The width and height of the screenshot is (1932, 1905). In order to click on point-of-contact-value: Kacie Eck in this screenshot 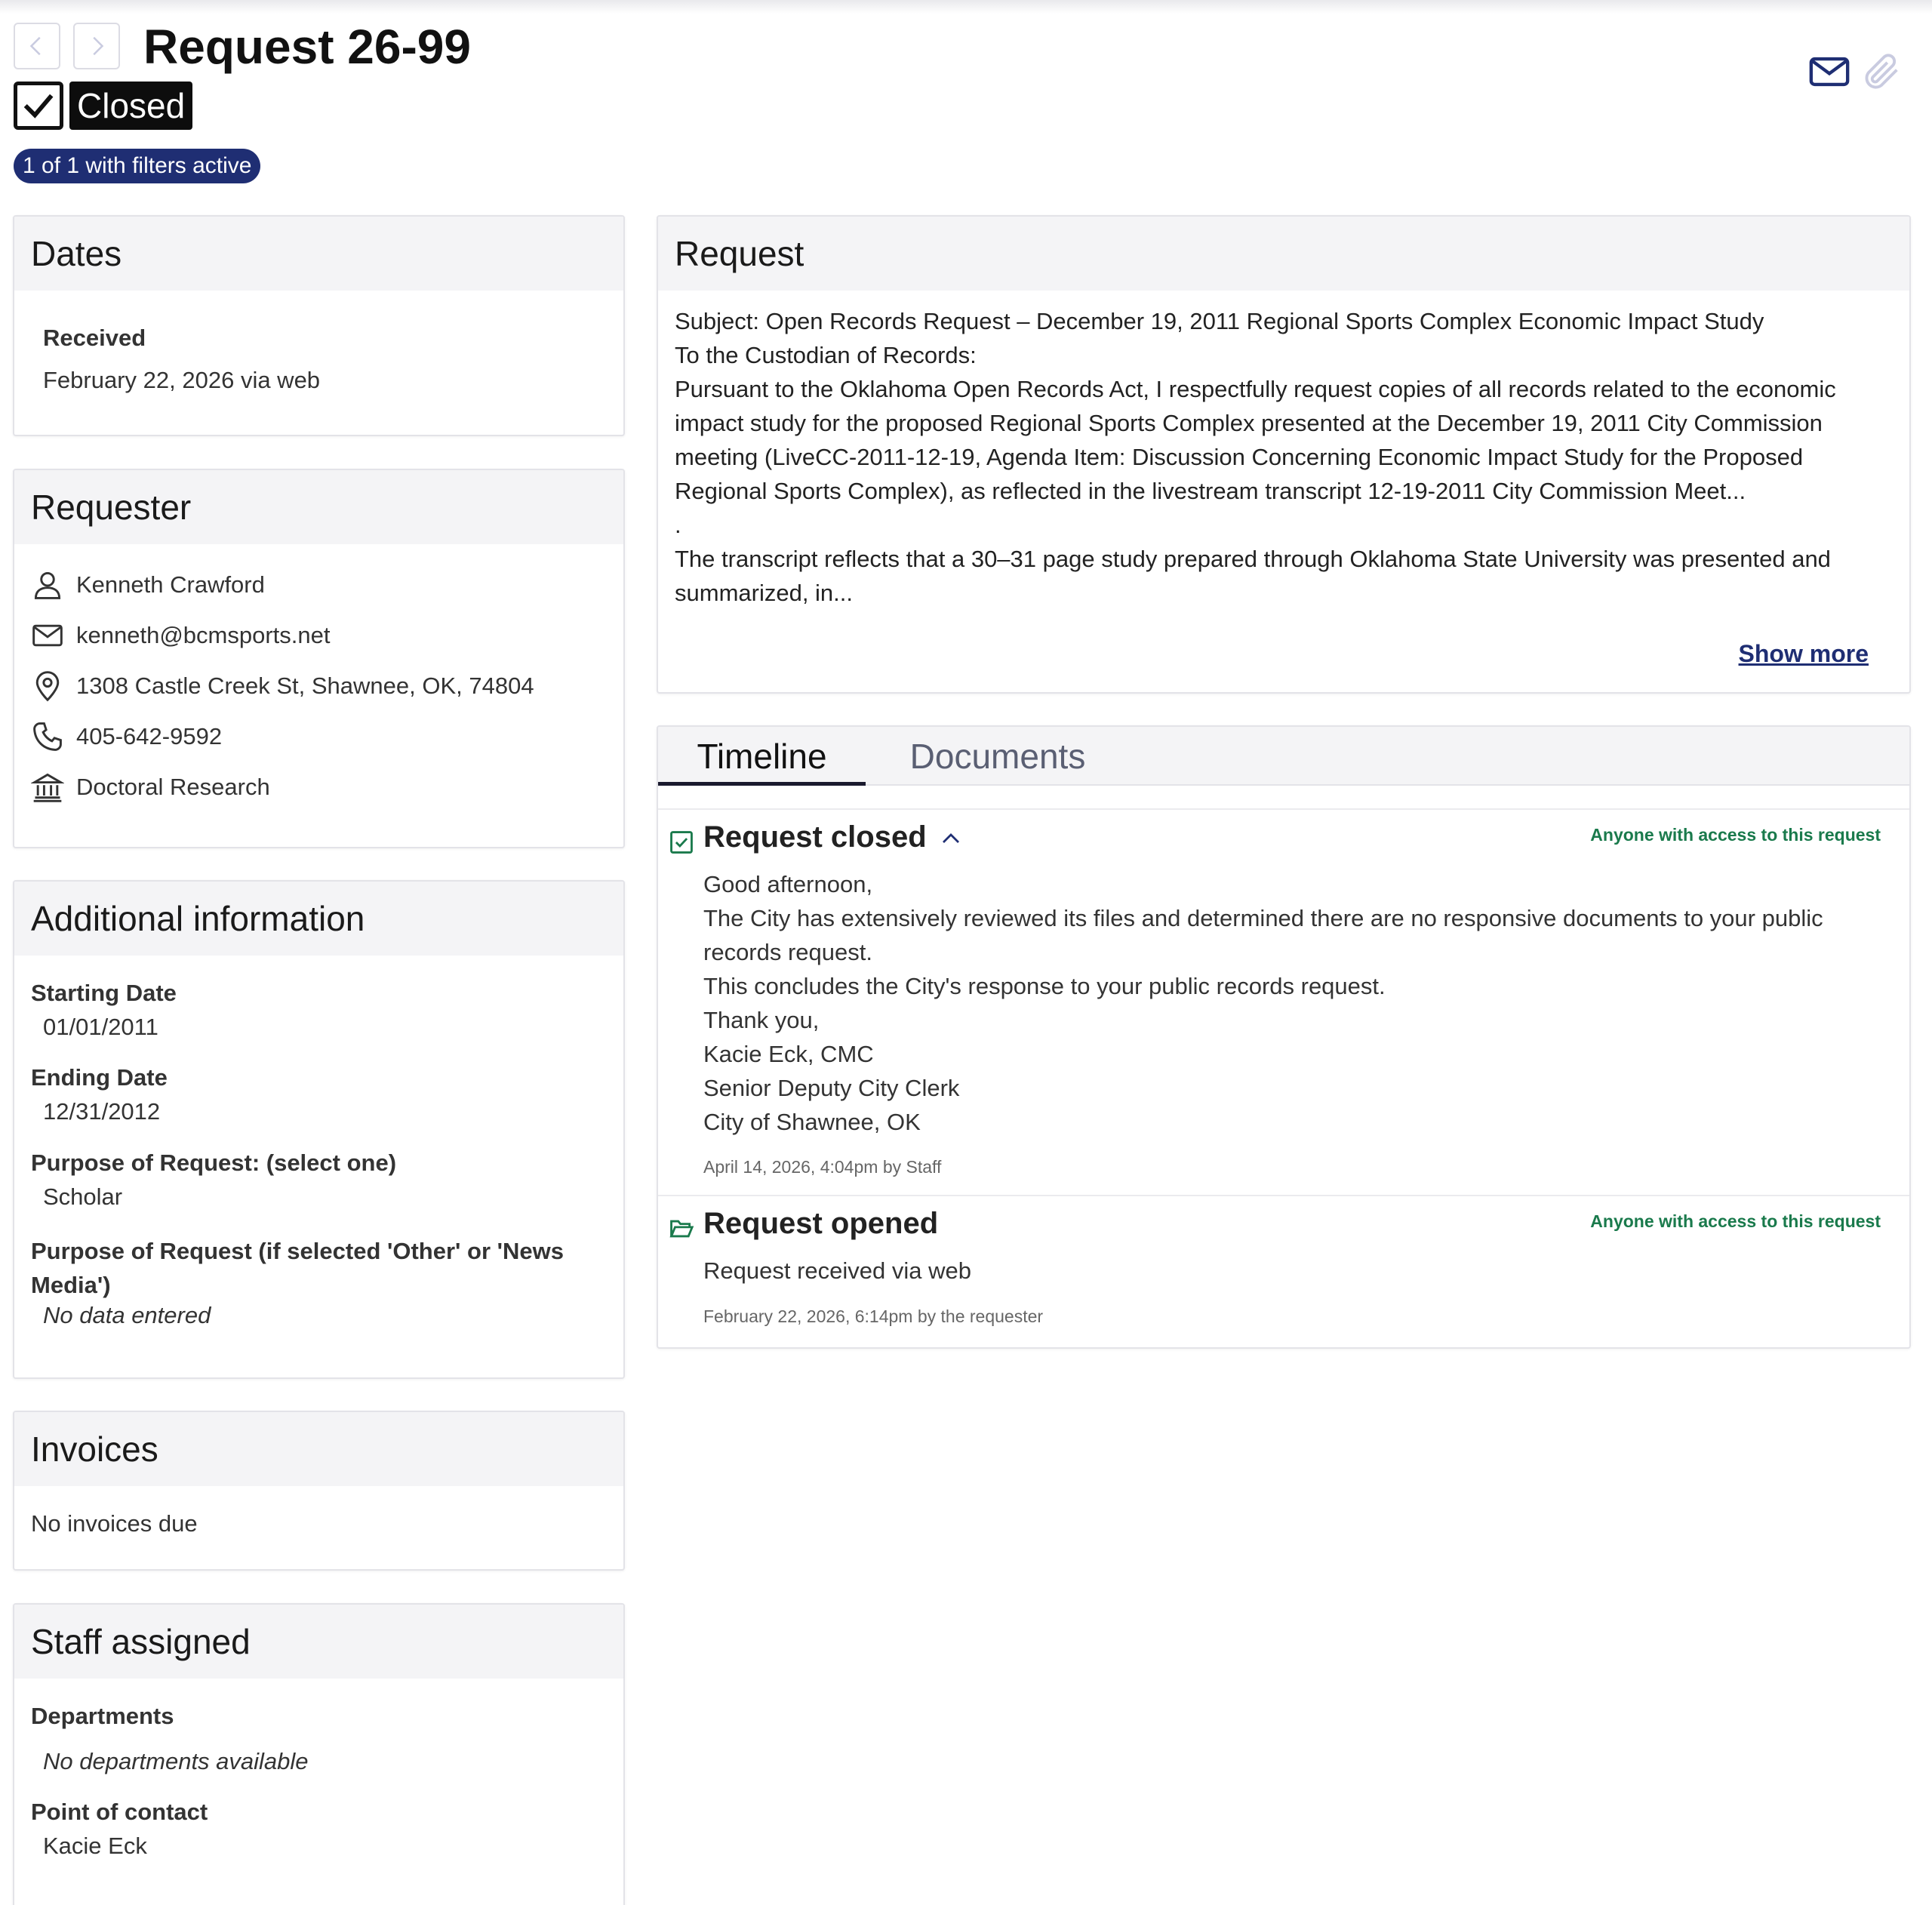, I will do `click(95, 1846)`.